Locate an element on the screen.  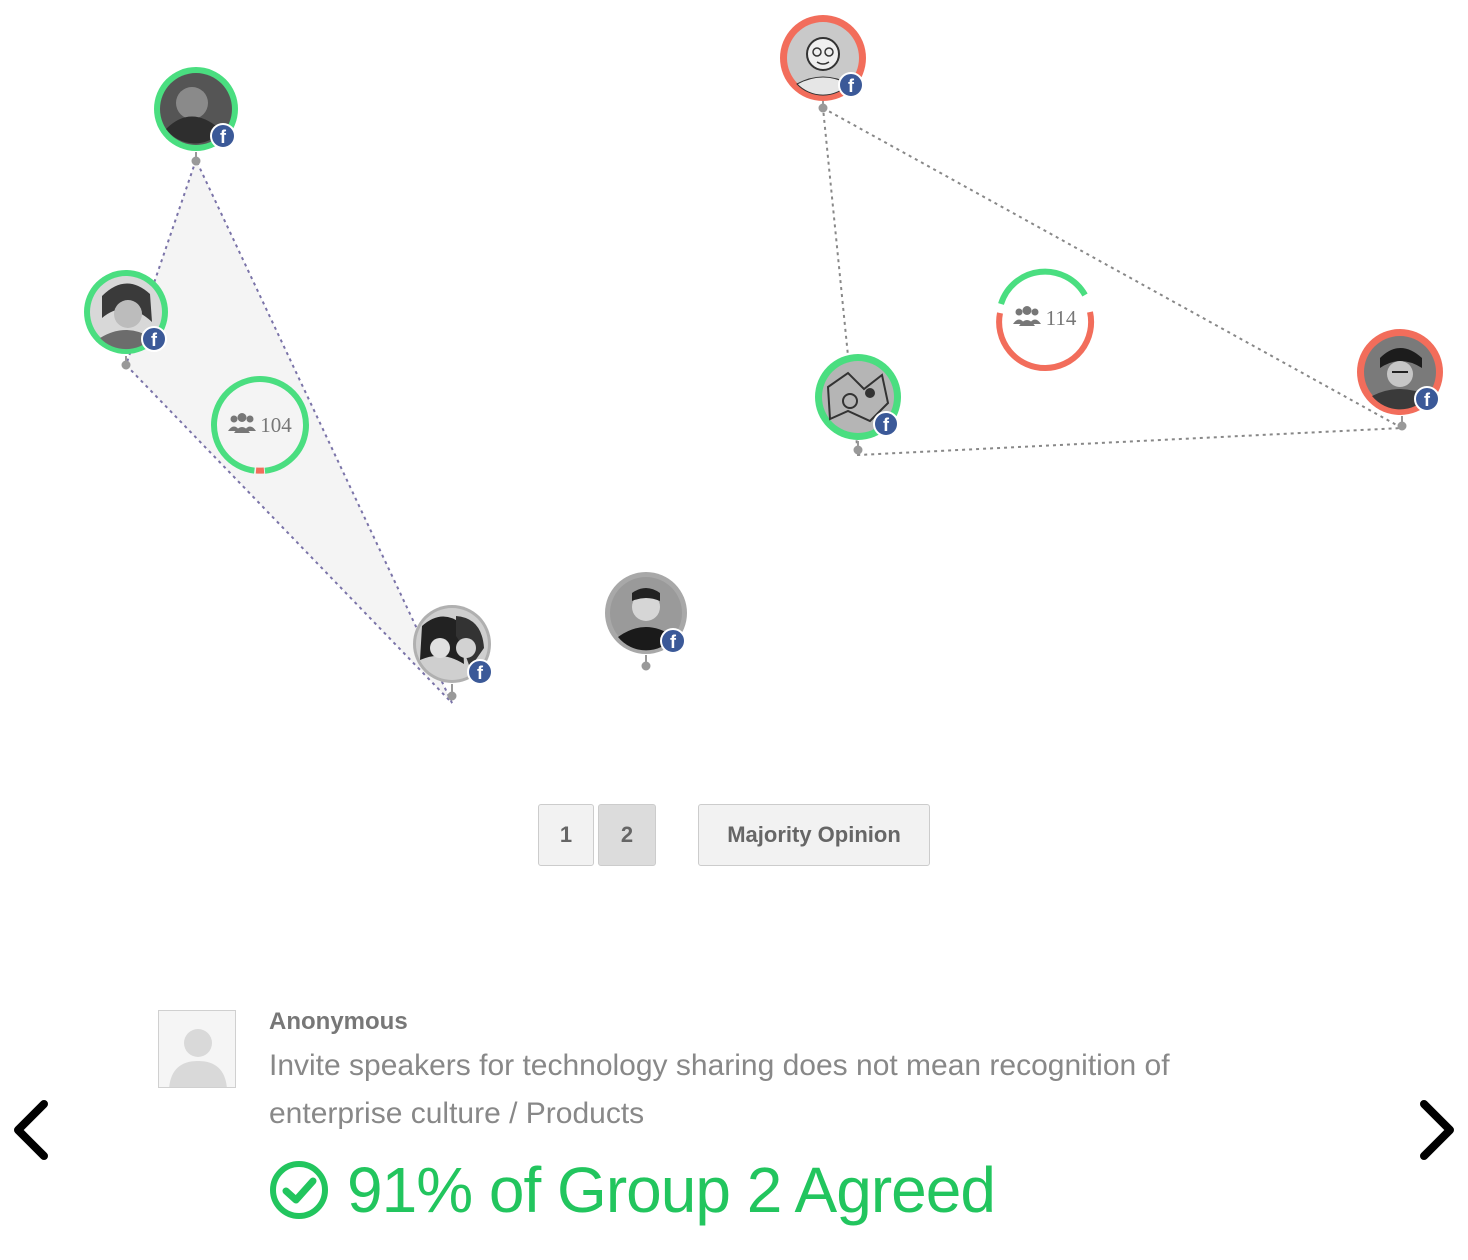
group-2-button: 2 is located at coordinates (627, 835).